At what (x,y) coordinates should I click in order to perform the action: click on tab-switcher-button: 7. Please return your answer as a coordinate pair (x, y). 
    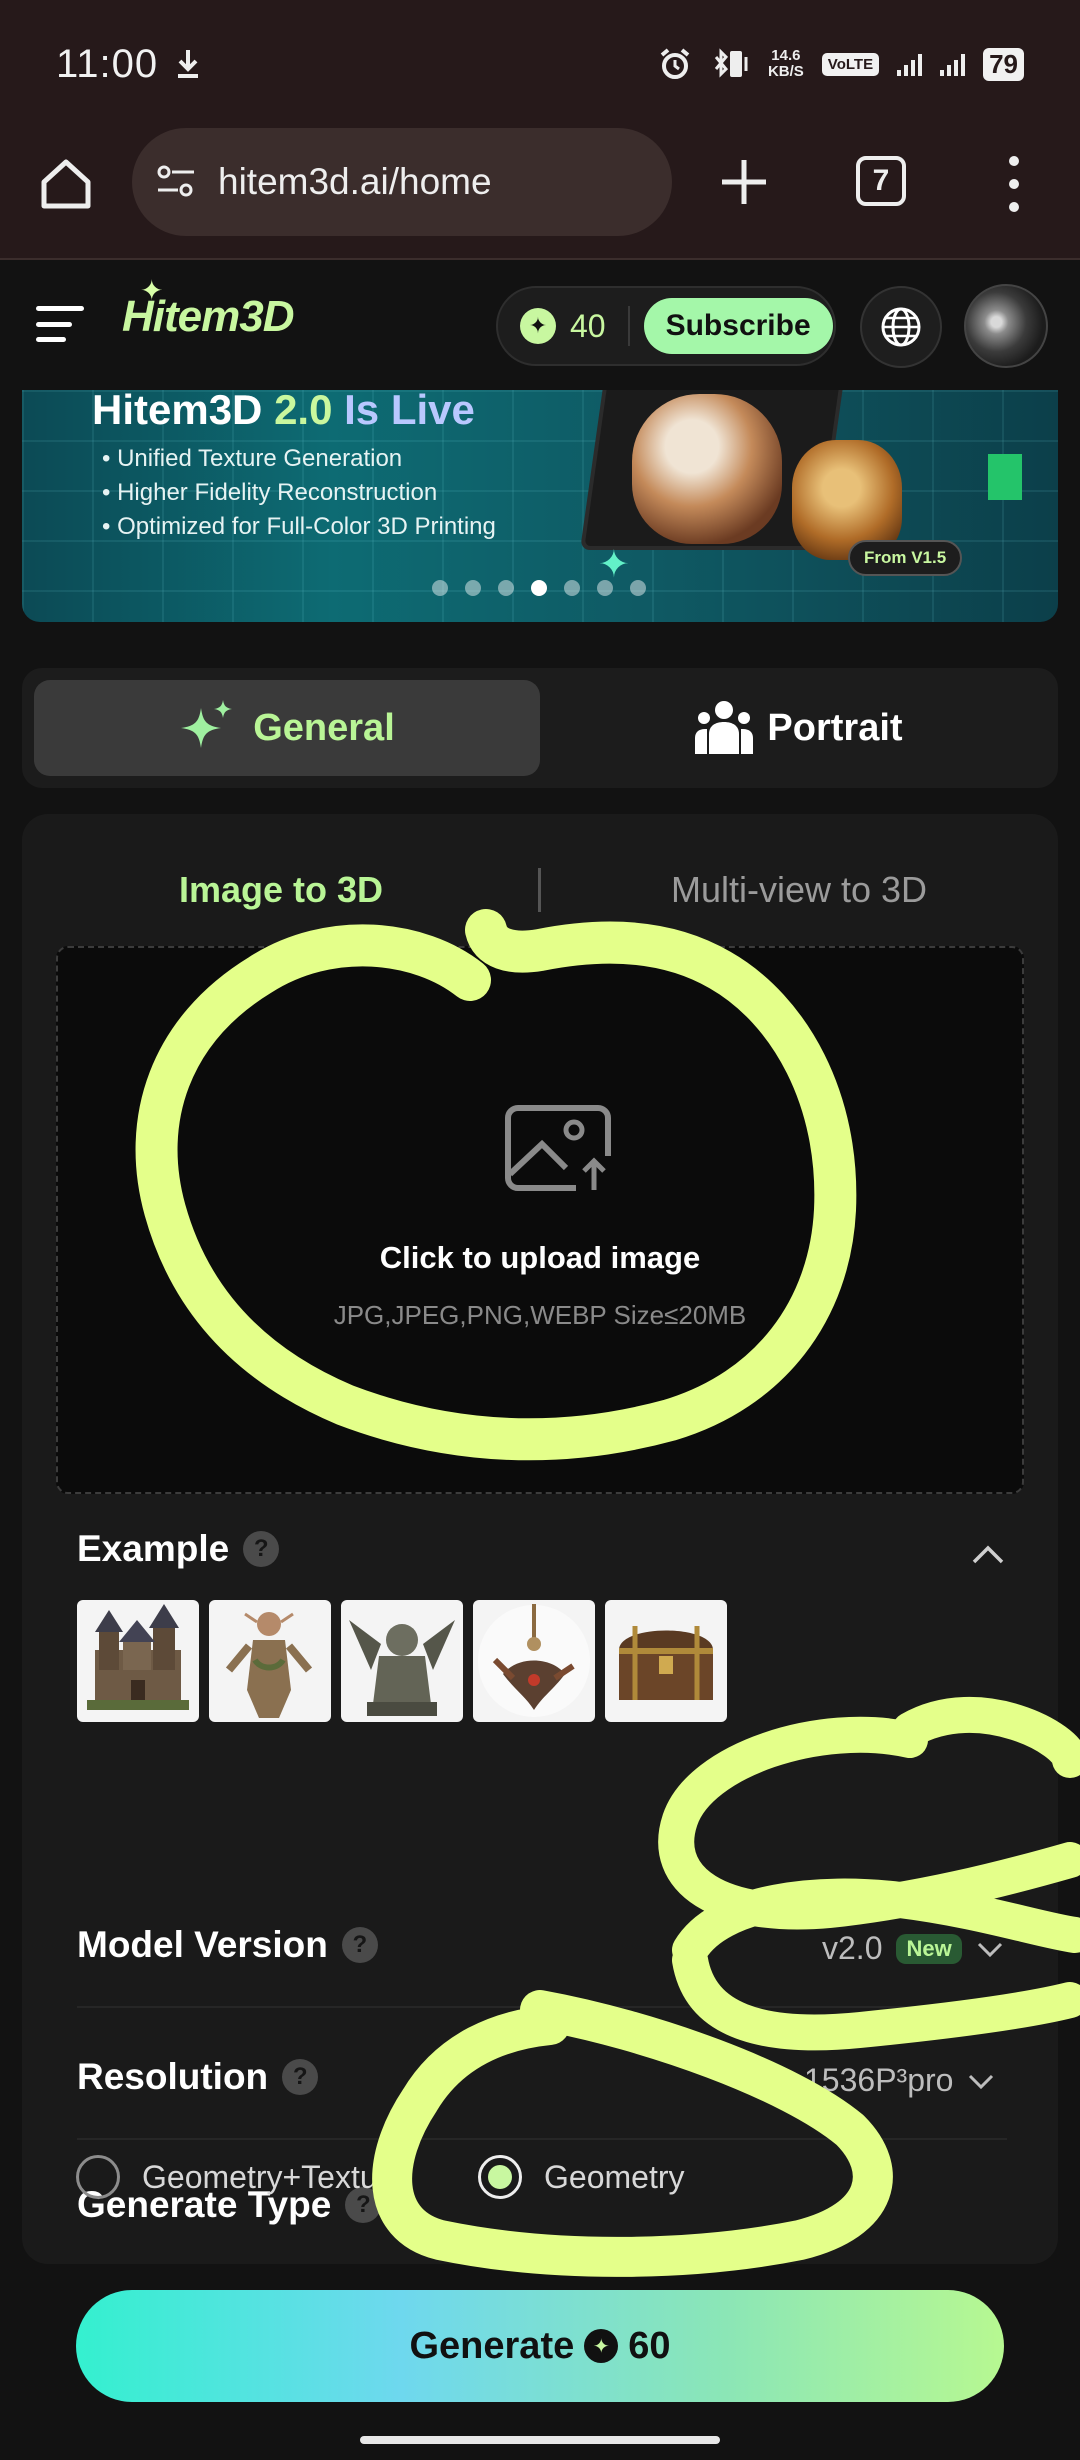
    Looking at the image, I should click on (881, 181).